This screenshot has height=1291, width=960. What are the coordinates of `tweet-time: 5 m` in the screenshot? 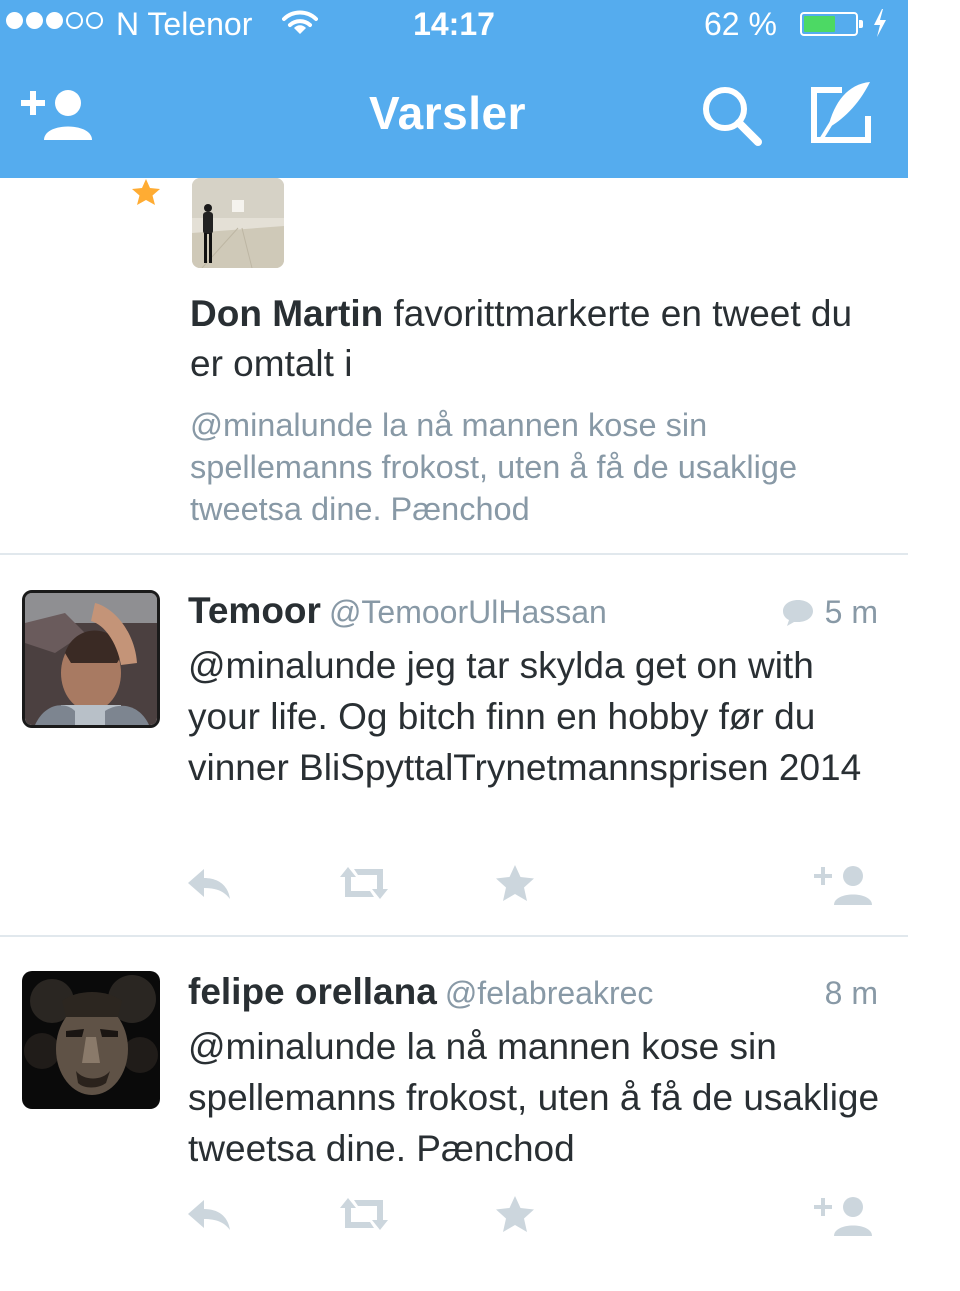 It's located at (851, 612).